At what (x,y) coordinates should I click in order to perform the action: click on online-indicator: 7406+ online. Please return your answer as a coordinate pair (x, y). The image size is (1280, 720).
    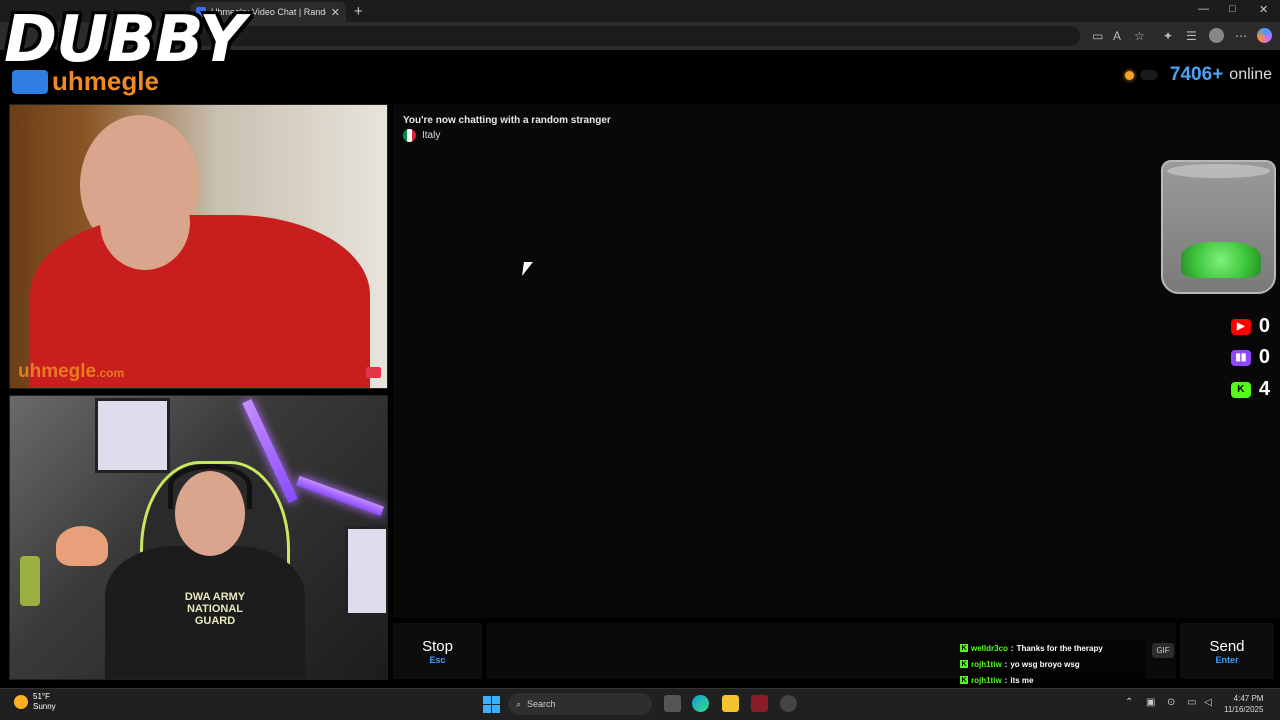
    Looking at the image, I should click on (1198, 75).